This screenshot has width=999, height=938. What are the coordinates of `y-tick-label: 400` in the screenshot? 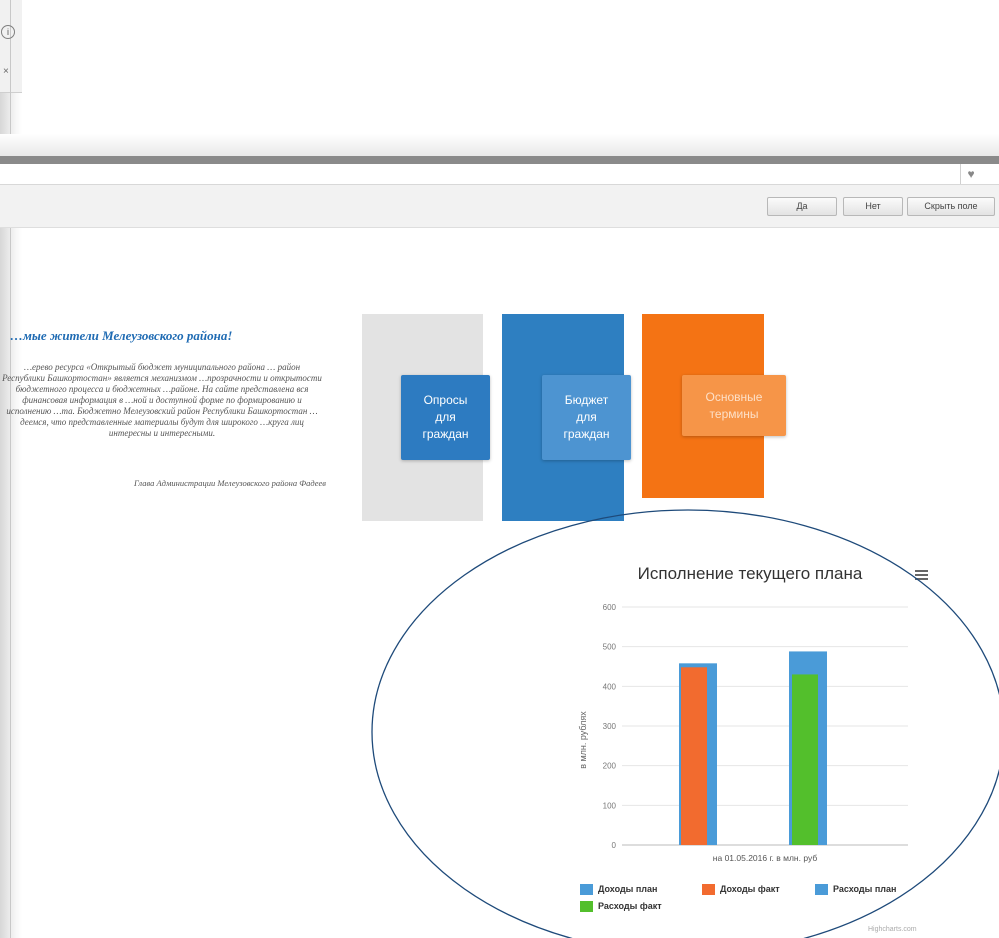 It's located at (610, 686).